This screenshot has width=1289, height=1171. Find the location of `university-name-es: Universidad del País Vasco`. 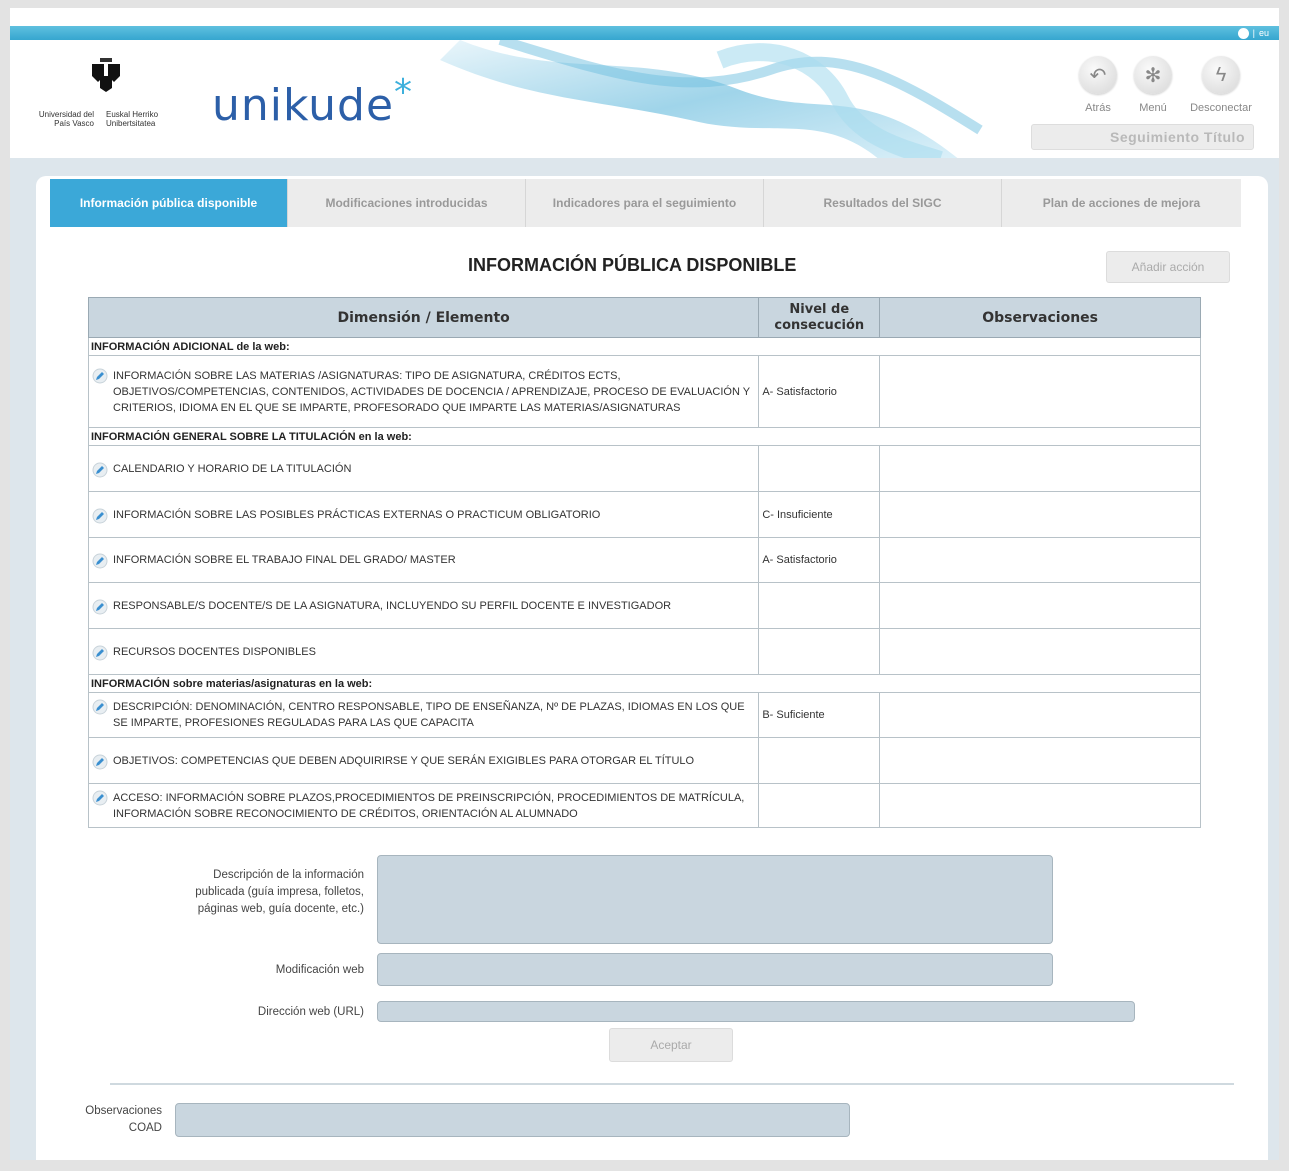

university-name-es: Universidad del País Vasco is located at coordinates (66, 119).